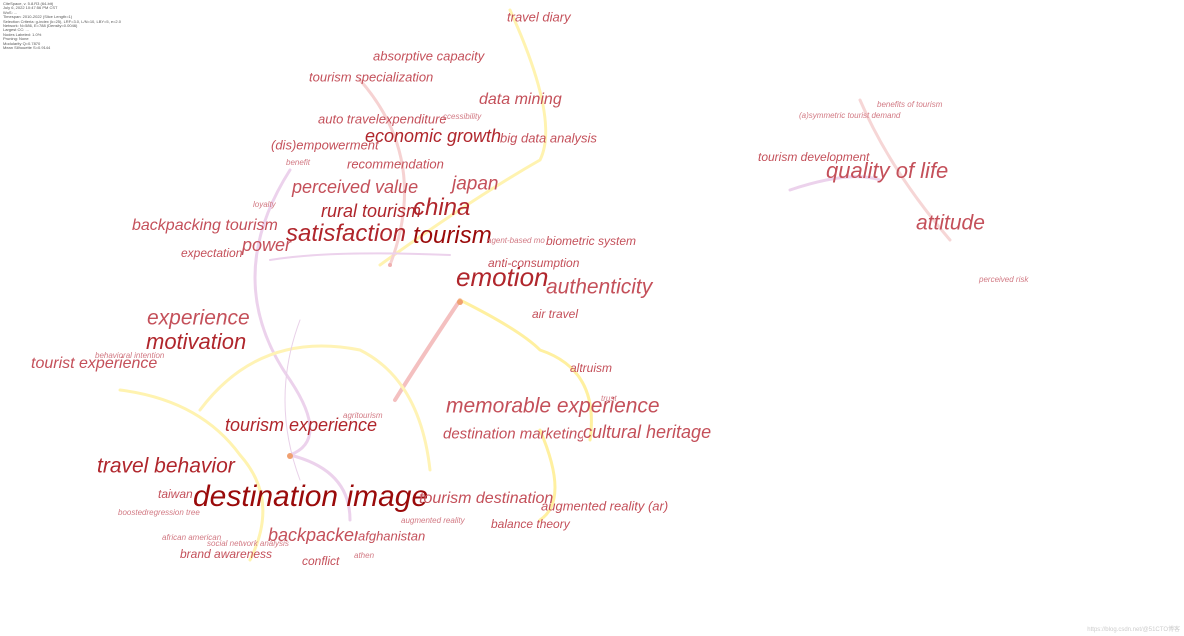 The width and height of the screenshot is (1184, 636). What do you see at coordinates (849, 116) in the screenshot?
I see `keyword-label: (a)symmetric tourist demand` at bounding box center [849, 116].